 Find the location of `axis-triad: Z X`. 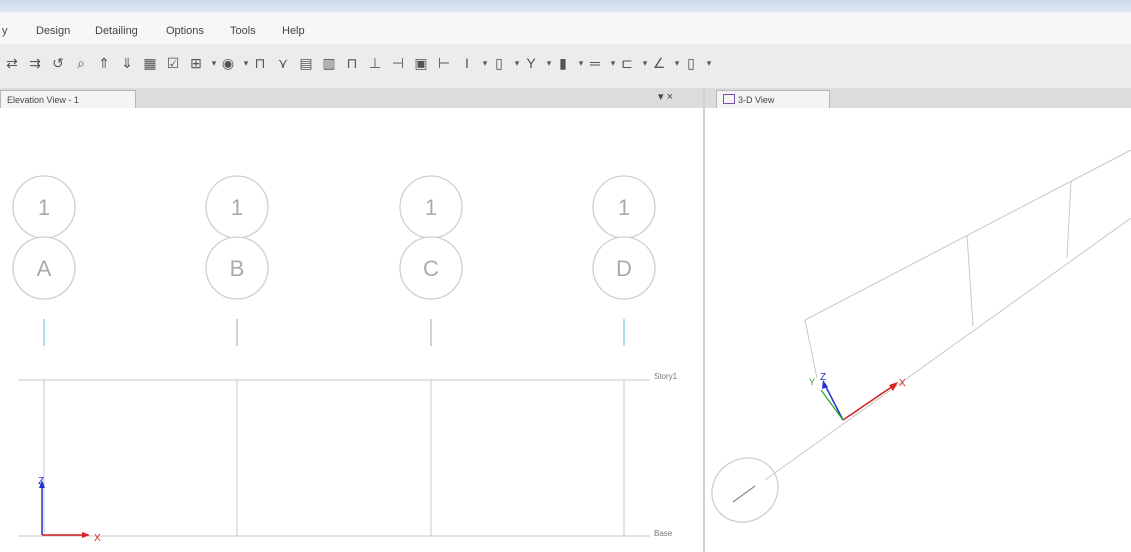

axis-triad: Z X is located at coordinates (69, 510).